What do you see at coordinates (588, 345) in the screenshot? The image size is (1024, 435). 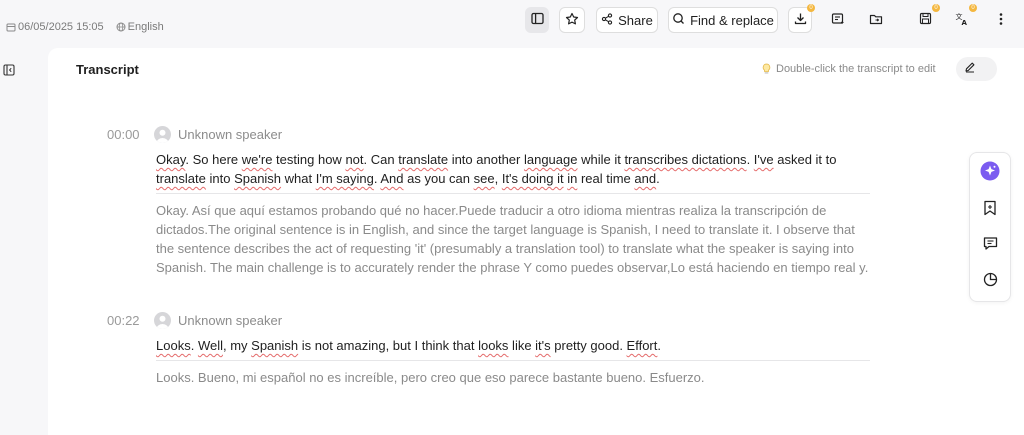 I see `text-part: pretty good.` at bounding box center [588, 345].